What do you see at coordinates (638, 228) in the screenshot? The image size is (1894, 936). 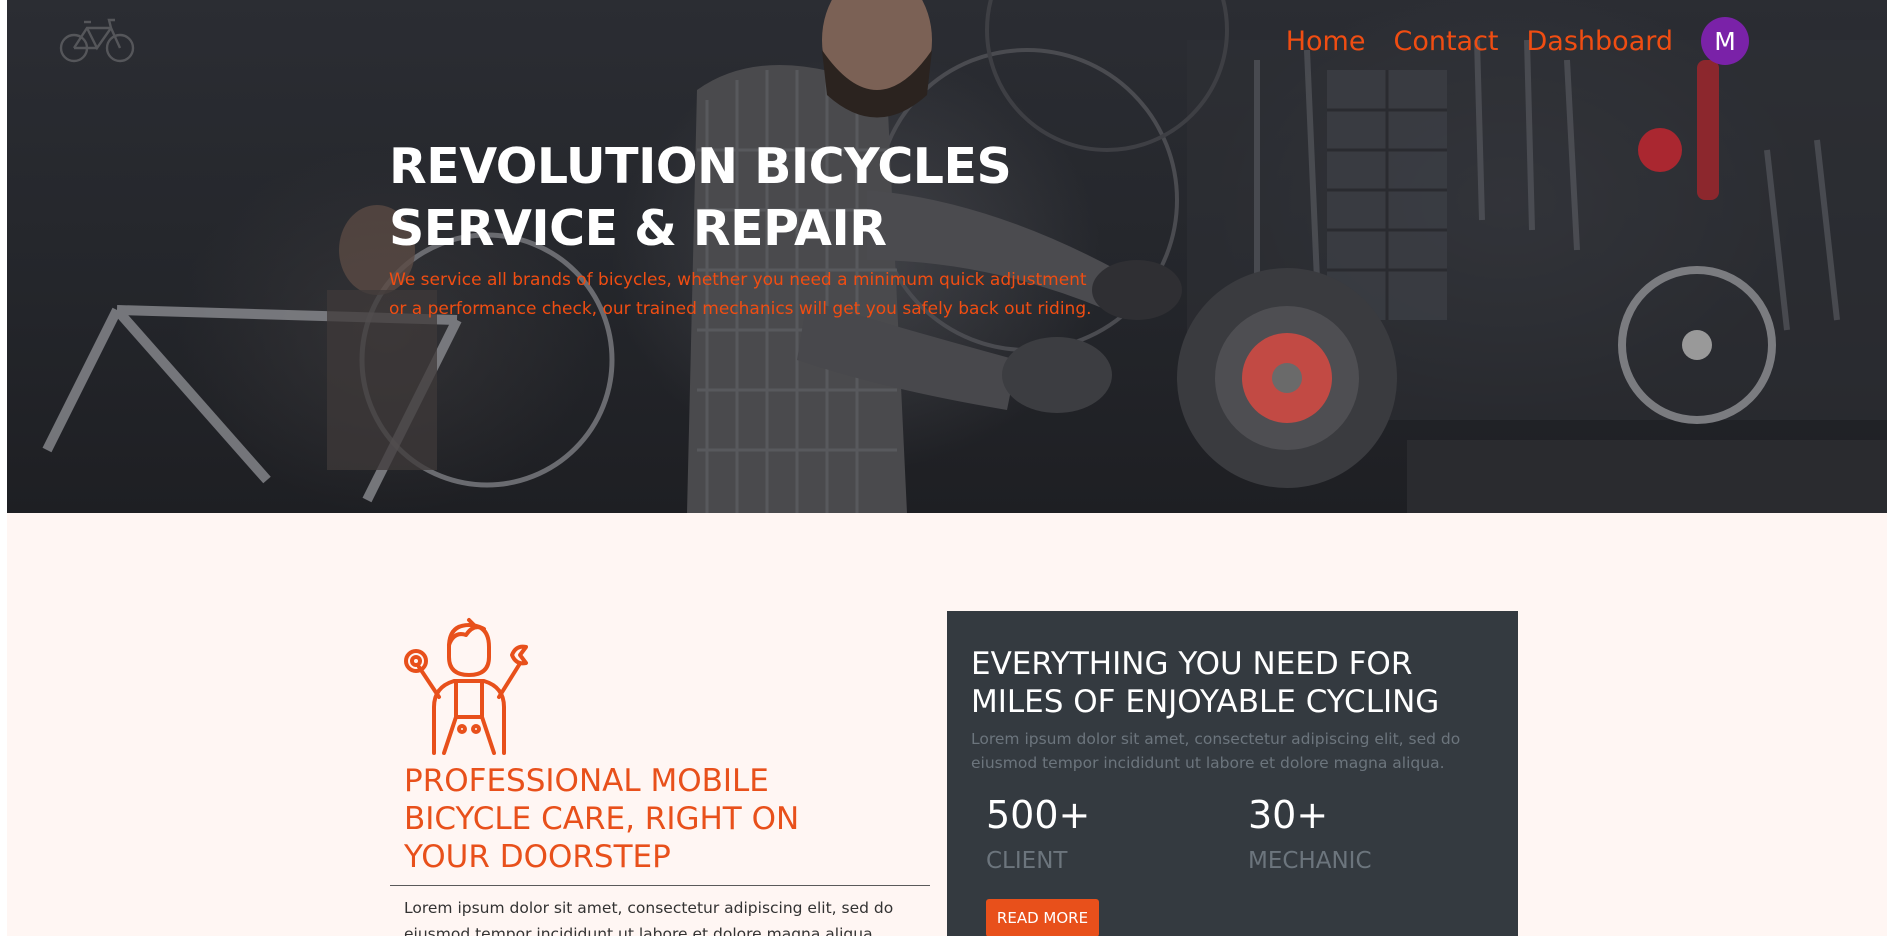 I see `hero-title-line2: SERVICE & REPAIR` at bounding box center [638, 228].